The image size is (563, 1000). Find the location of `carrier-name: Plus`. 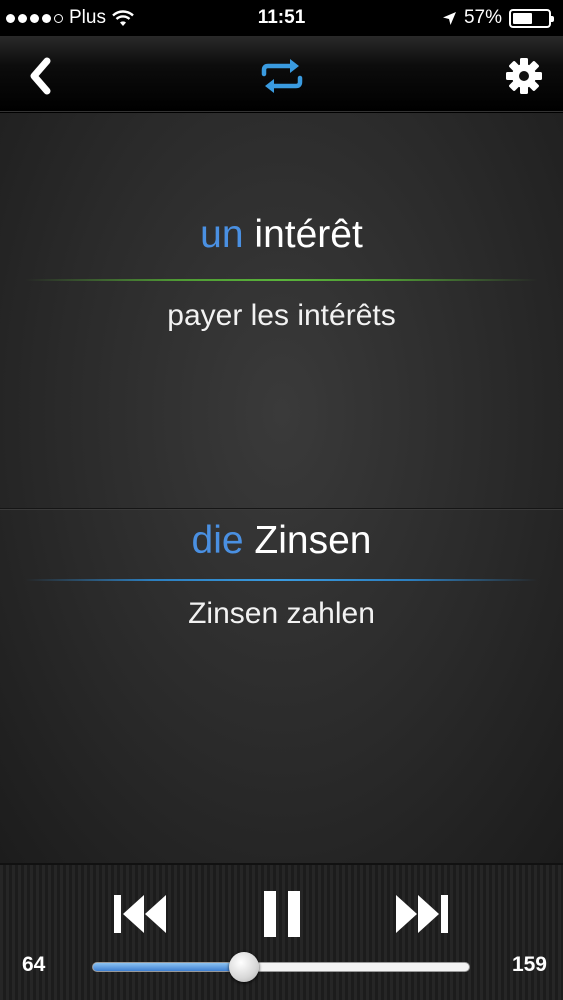

carrier-name: Plus is located at coordinates (87, 17).